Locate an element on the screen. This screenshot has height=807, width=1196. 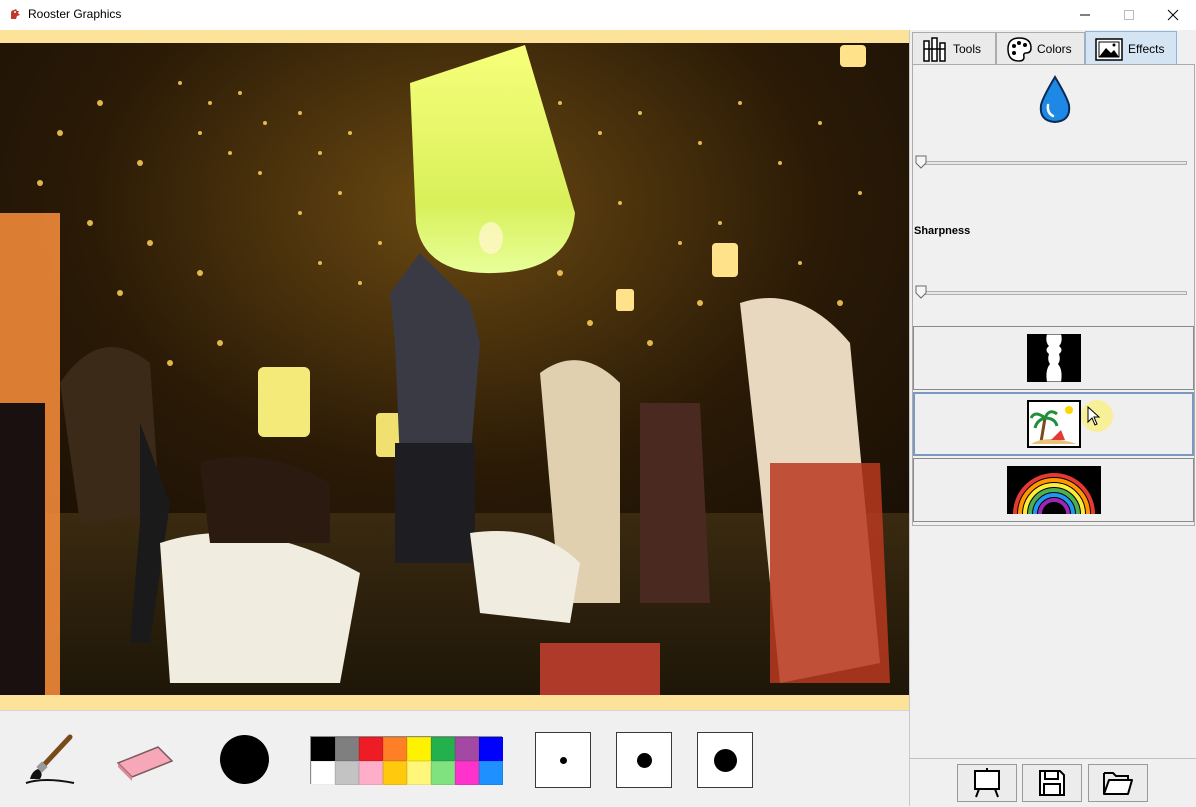
new-canvas-button is located at coordinates (987, 783).